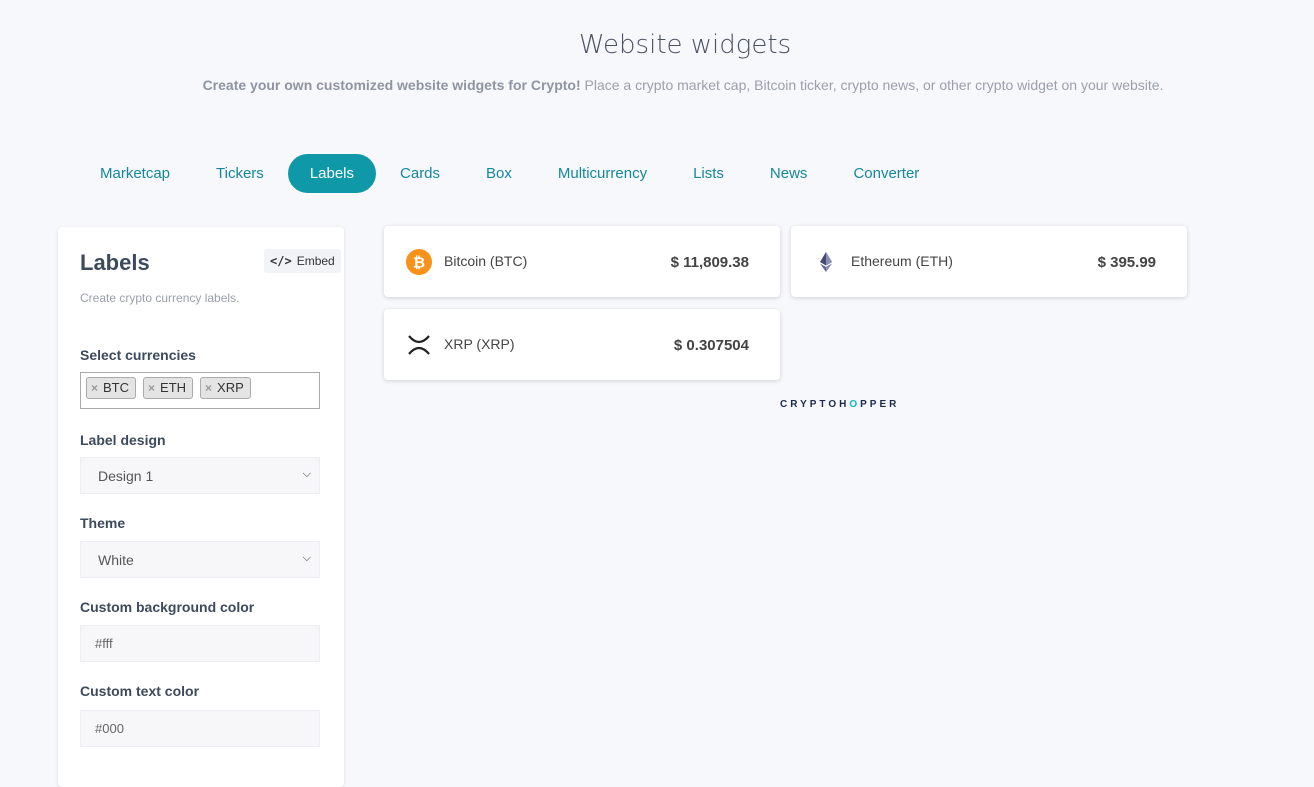 The height and width of the screenshot is (787, 1314). What do you see at coordinates (315, 261) in the screenshot?
I see `embed-label: Embed` at bounding box center [315, 261].